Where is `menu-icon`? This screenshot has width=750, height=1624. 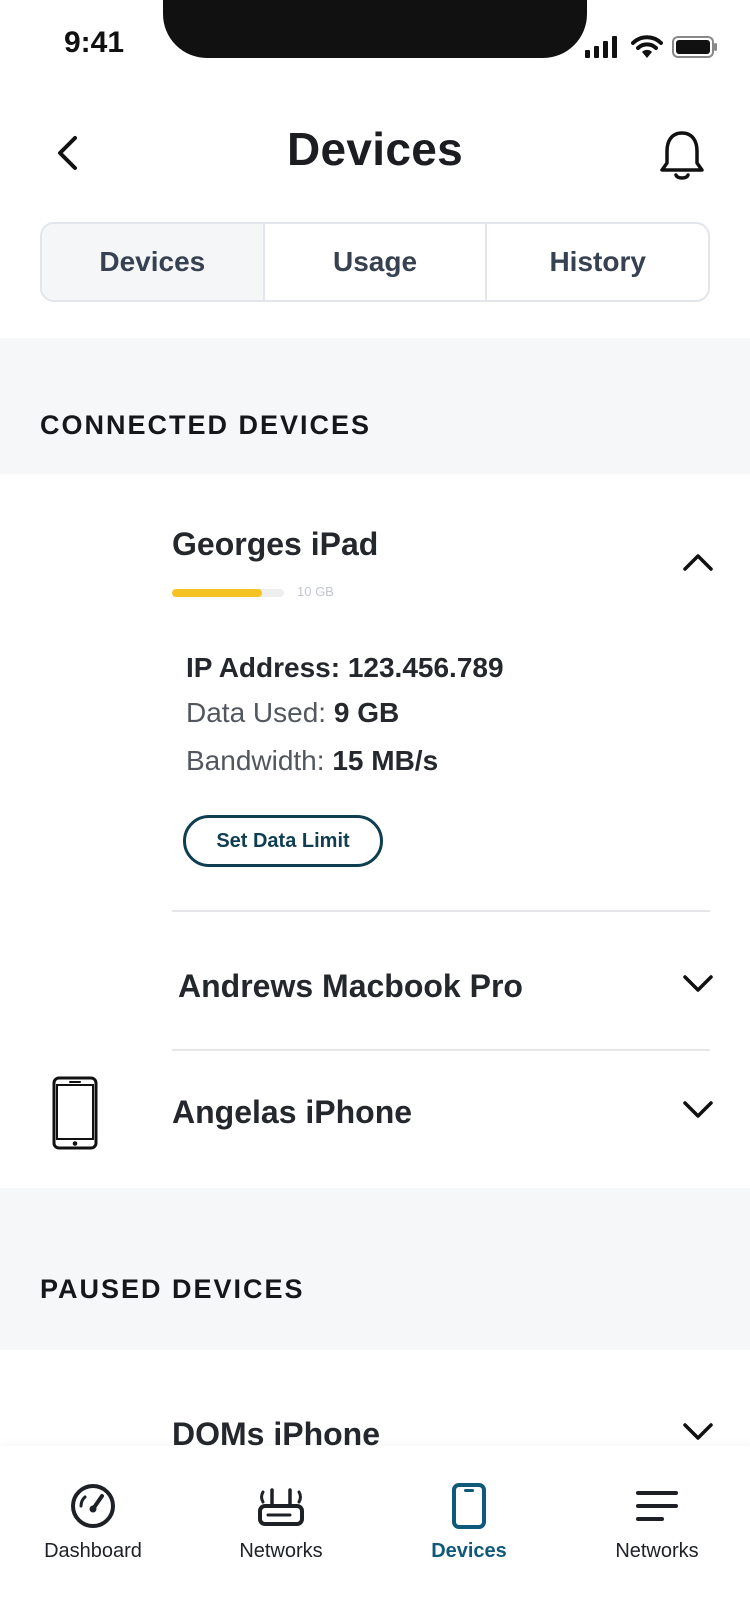
menu-icon is located at coordinates (657, 1506).